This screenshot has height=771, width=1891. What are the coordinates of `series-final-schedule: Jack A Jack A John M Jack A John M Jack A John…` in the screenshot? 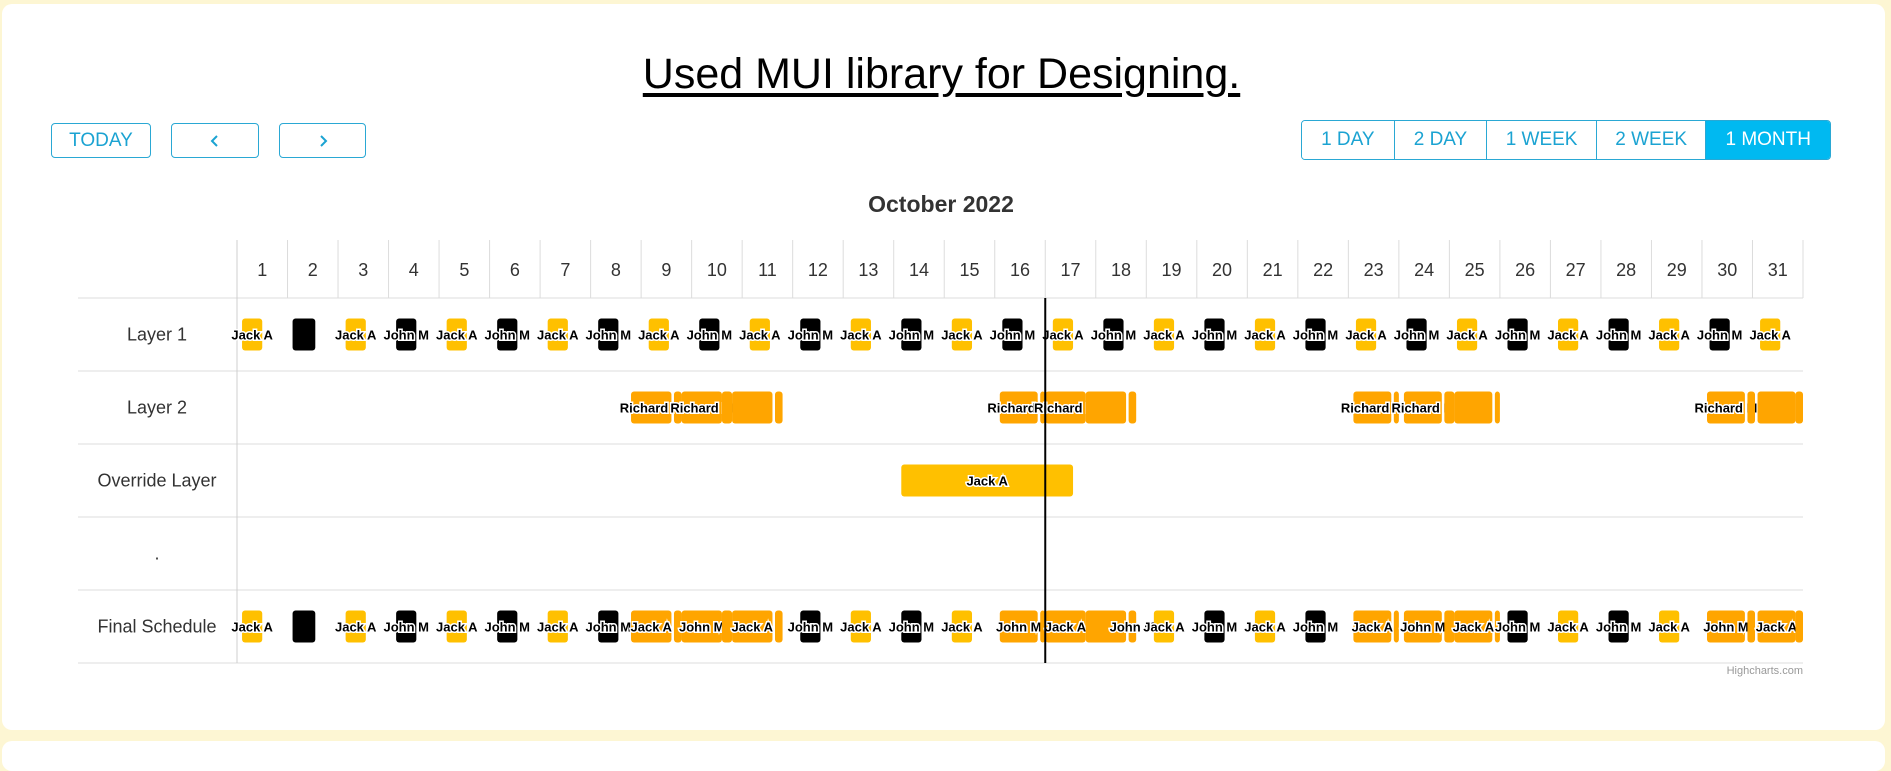 It's located at (1016, 626).